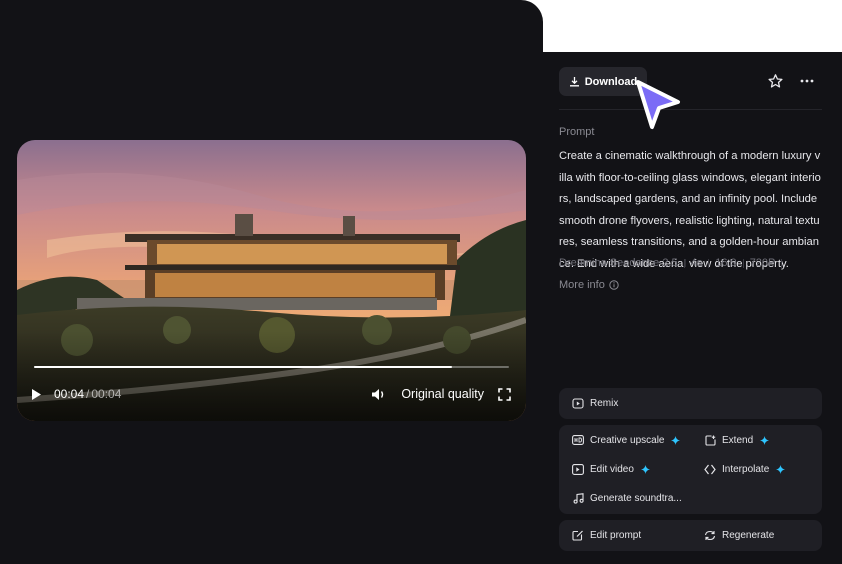 This screenshot has height=564, width=842. Describe the element at coordinates (710, 440) in the screenshot. I see `extend-icon` at that location.